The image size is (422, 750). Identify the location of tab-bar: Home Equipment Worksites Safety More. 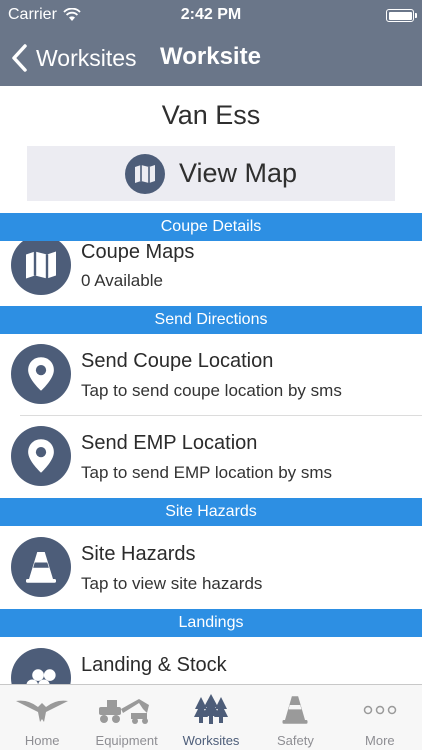
(211, 717).